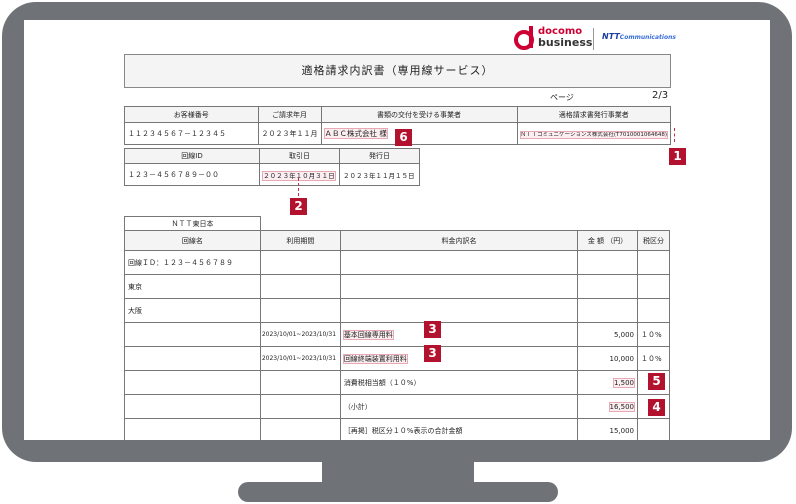  Describe the element at coordinates (459, 406) in the screenshot. I see `charge-item: （小計）` at that location.